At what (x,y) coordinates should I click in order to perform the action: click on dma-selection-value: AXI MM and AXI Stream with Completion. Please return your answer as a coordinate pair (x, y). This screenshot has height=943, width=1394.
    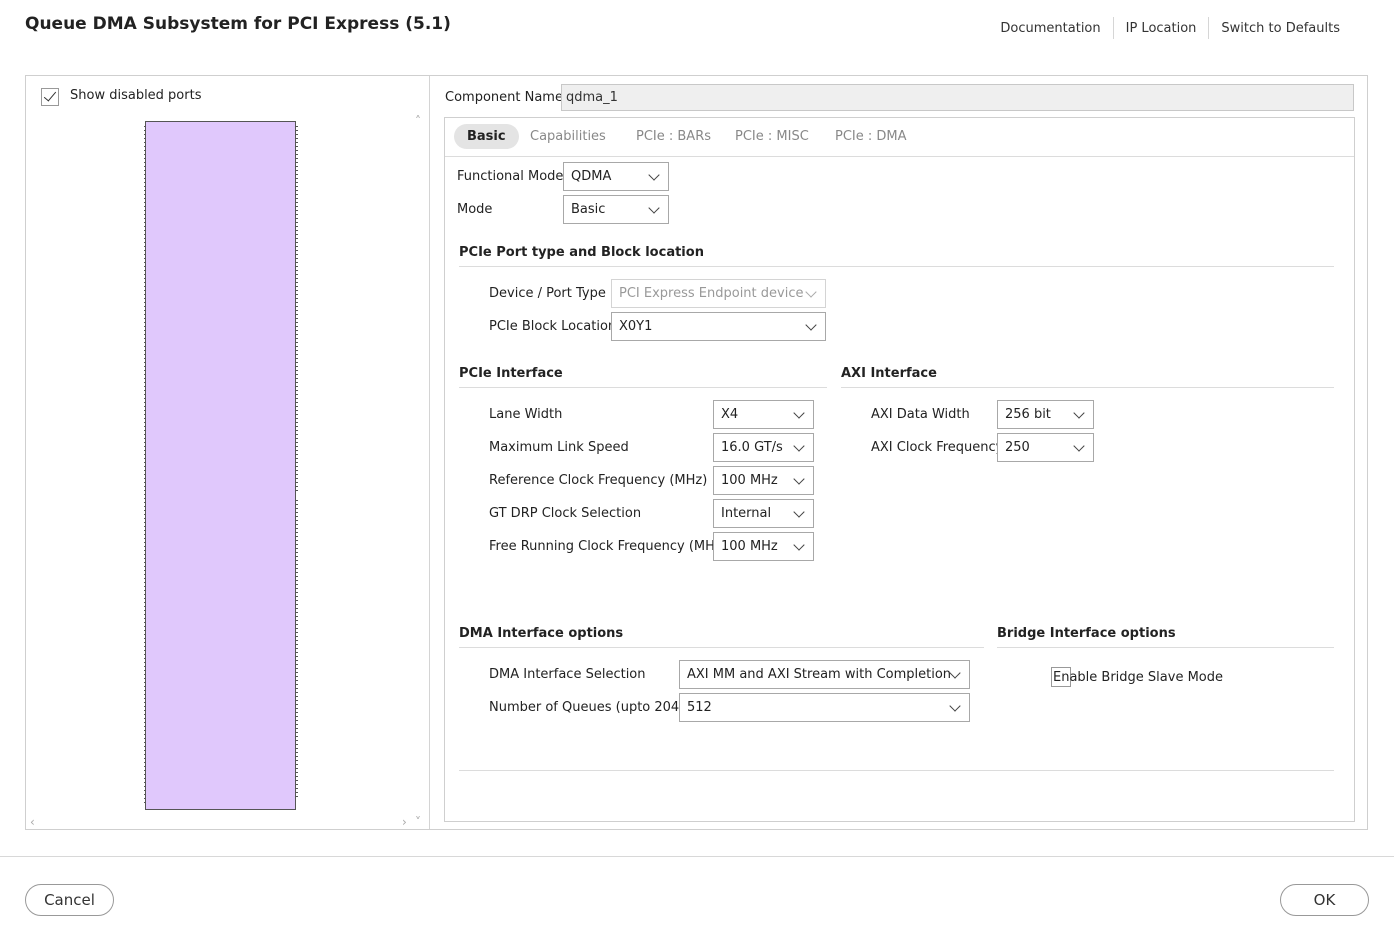
    Looking at the image, I should click on (819, 674).